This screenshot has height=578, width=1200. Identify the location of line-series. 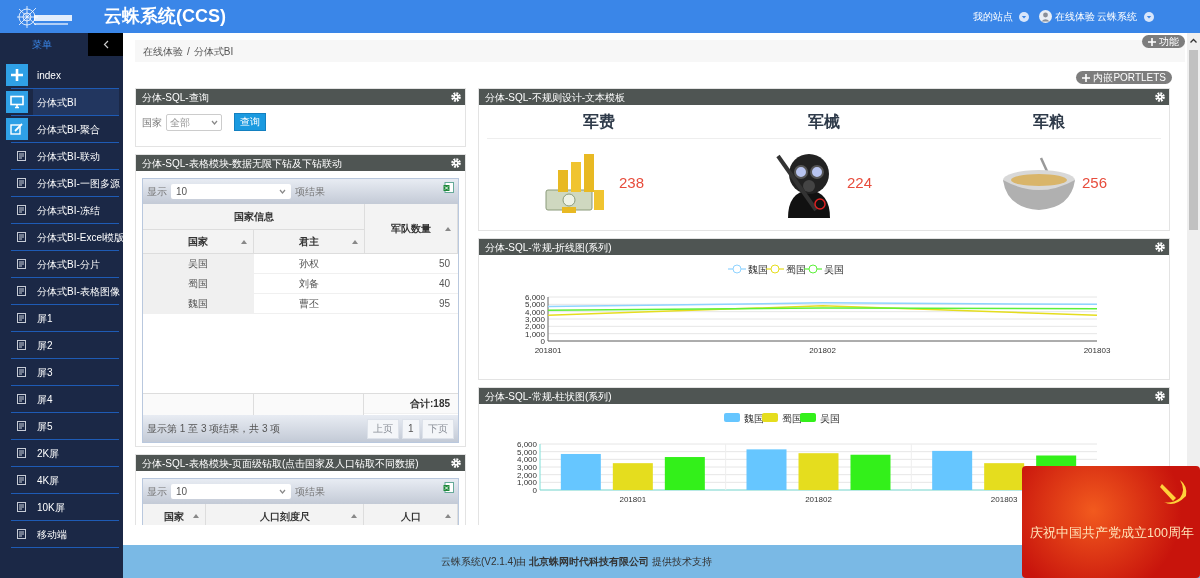
(822, 305).